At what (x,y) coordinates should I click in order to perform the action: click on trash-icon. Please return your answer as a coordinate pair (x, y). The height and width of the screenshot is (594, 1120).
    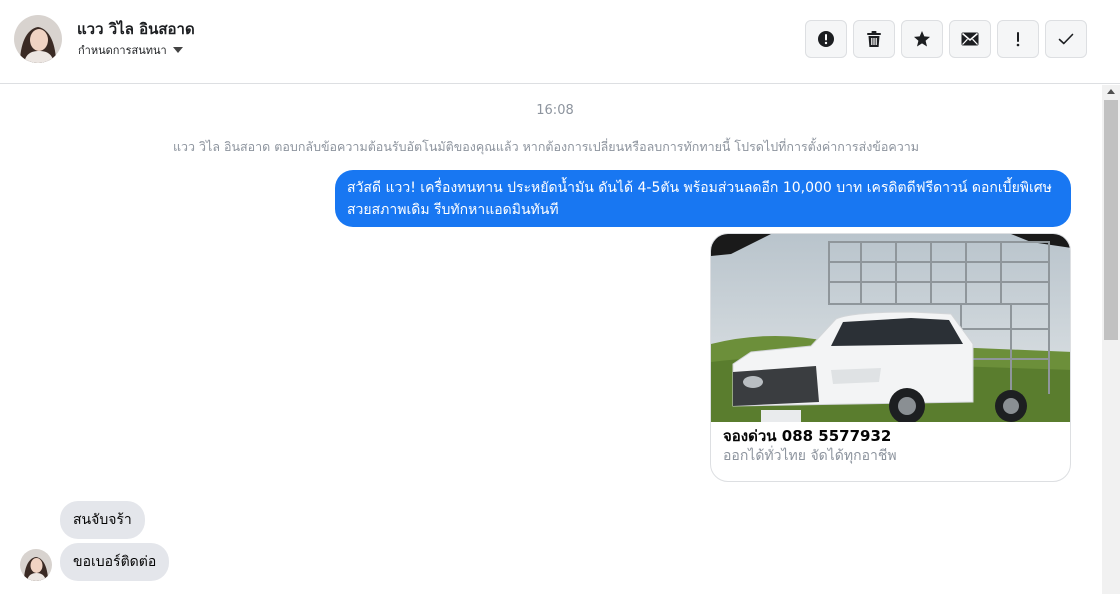
    Looking at the image, I should click on (874, 39).